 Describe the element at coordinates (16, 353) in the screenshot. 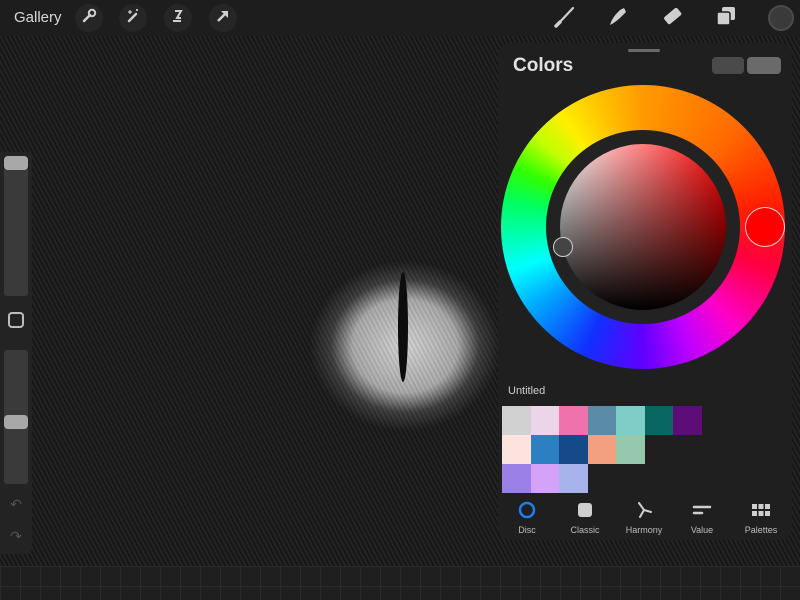

I see `left-sidebar: ↶ ↷` at that location.